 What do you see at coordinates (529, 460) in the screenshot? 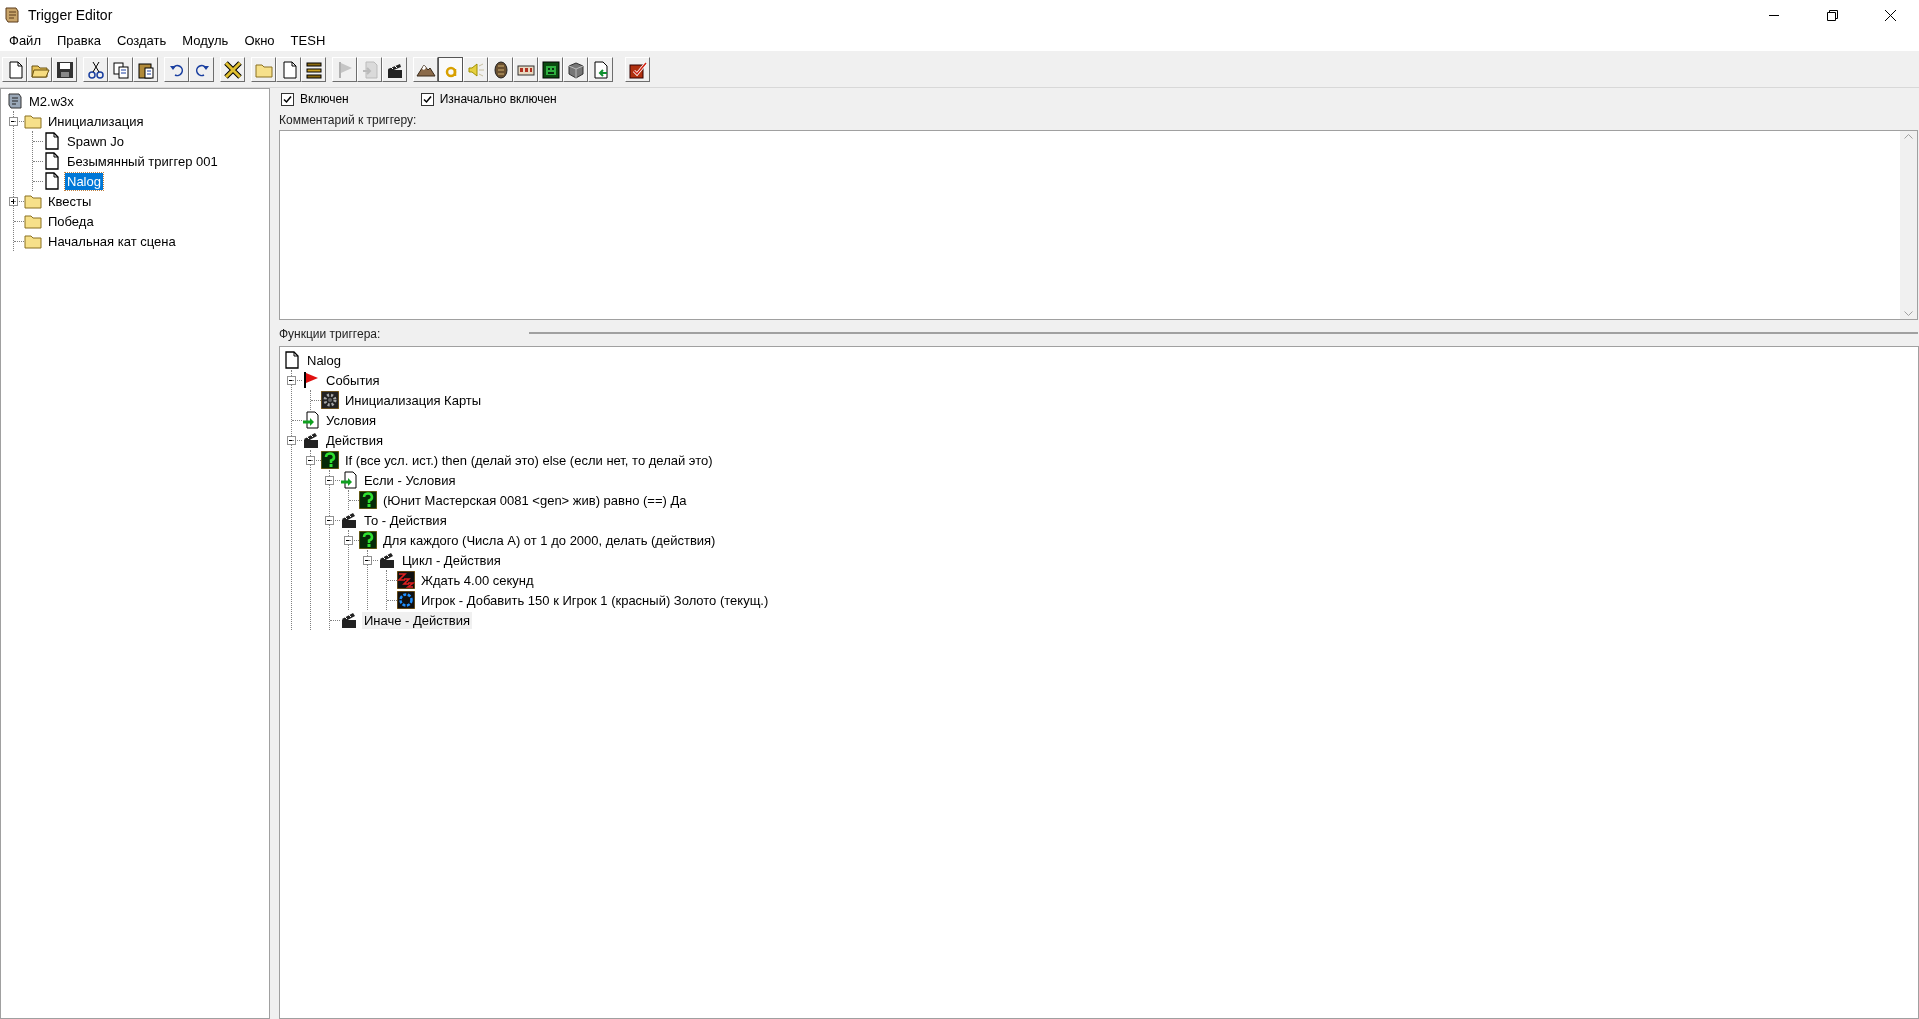
I see `tree-item: If (все усл. ист.) then (делай это) else (если нет, то делай это)` at bounding box center [529, 460].